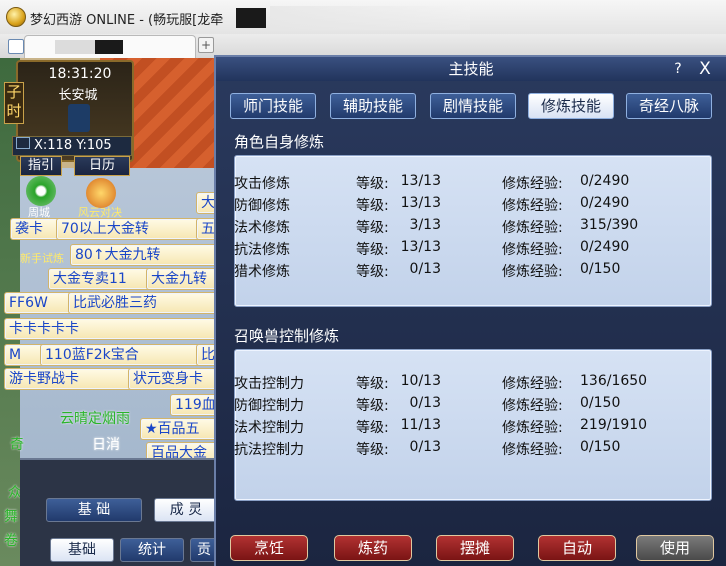 The width and height of the screenshot is (726, 566). Describe the element at coordinates (373, 106) in the screenshot. I see `tab-assist-skills: 辅助技能` at that location.